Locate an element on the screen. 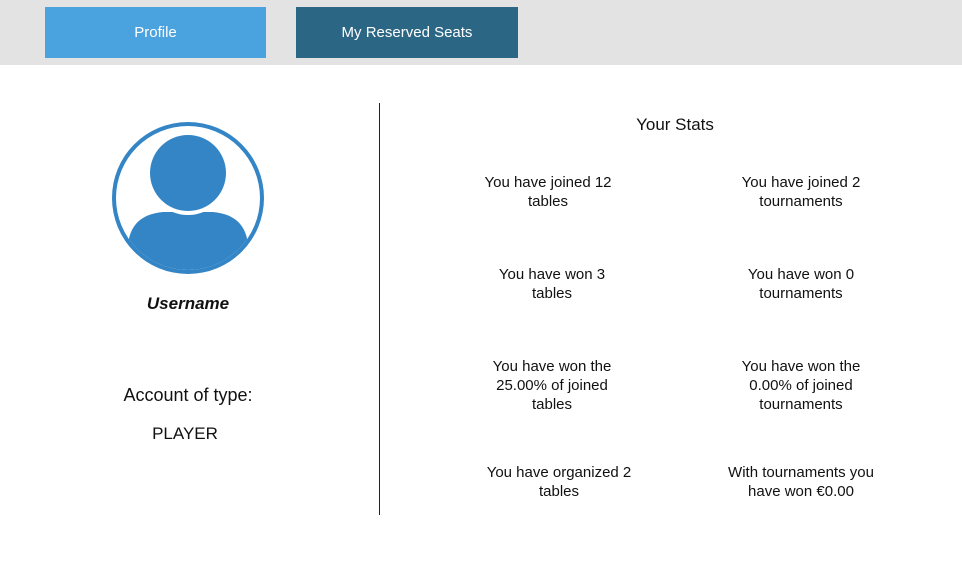 Image resolution: width=962 pixels, height=562 pixels. tab-profile: Profile is located at coordinates (155, 32).